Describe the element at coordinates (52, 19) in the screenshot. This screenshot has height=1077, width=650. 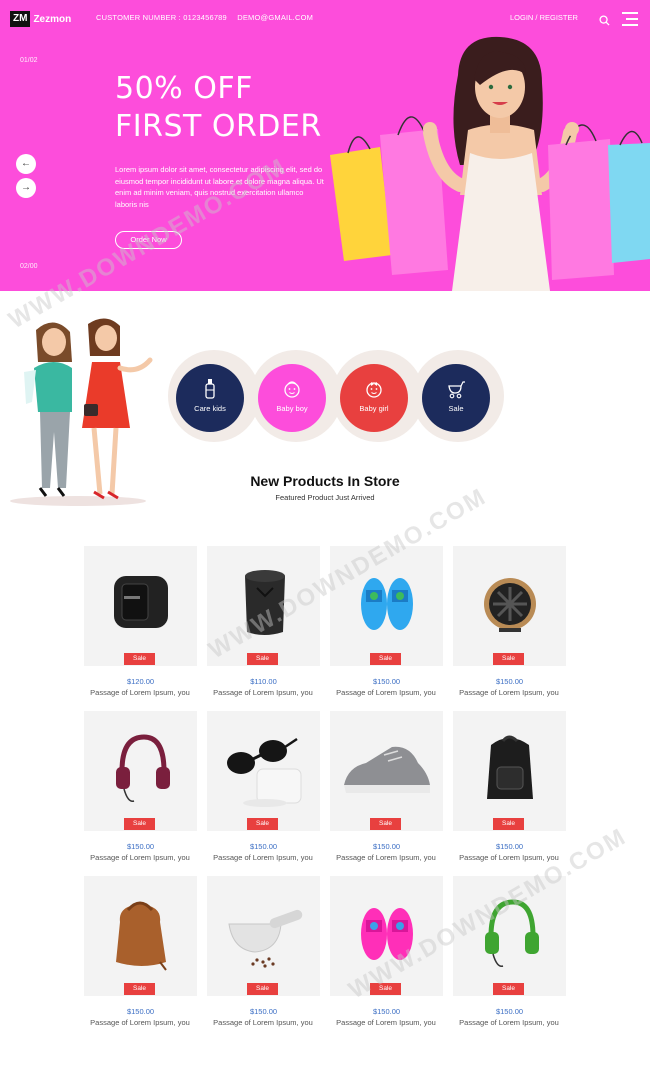
I see `logo-name: Zezmon` at that location.